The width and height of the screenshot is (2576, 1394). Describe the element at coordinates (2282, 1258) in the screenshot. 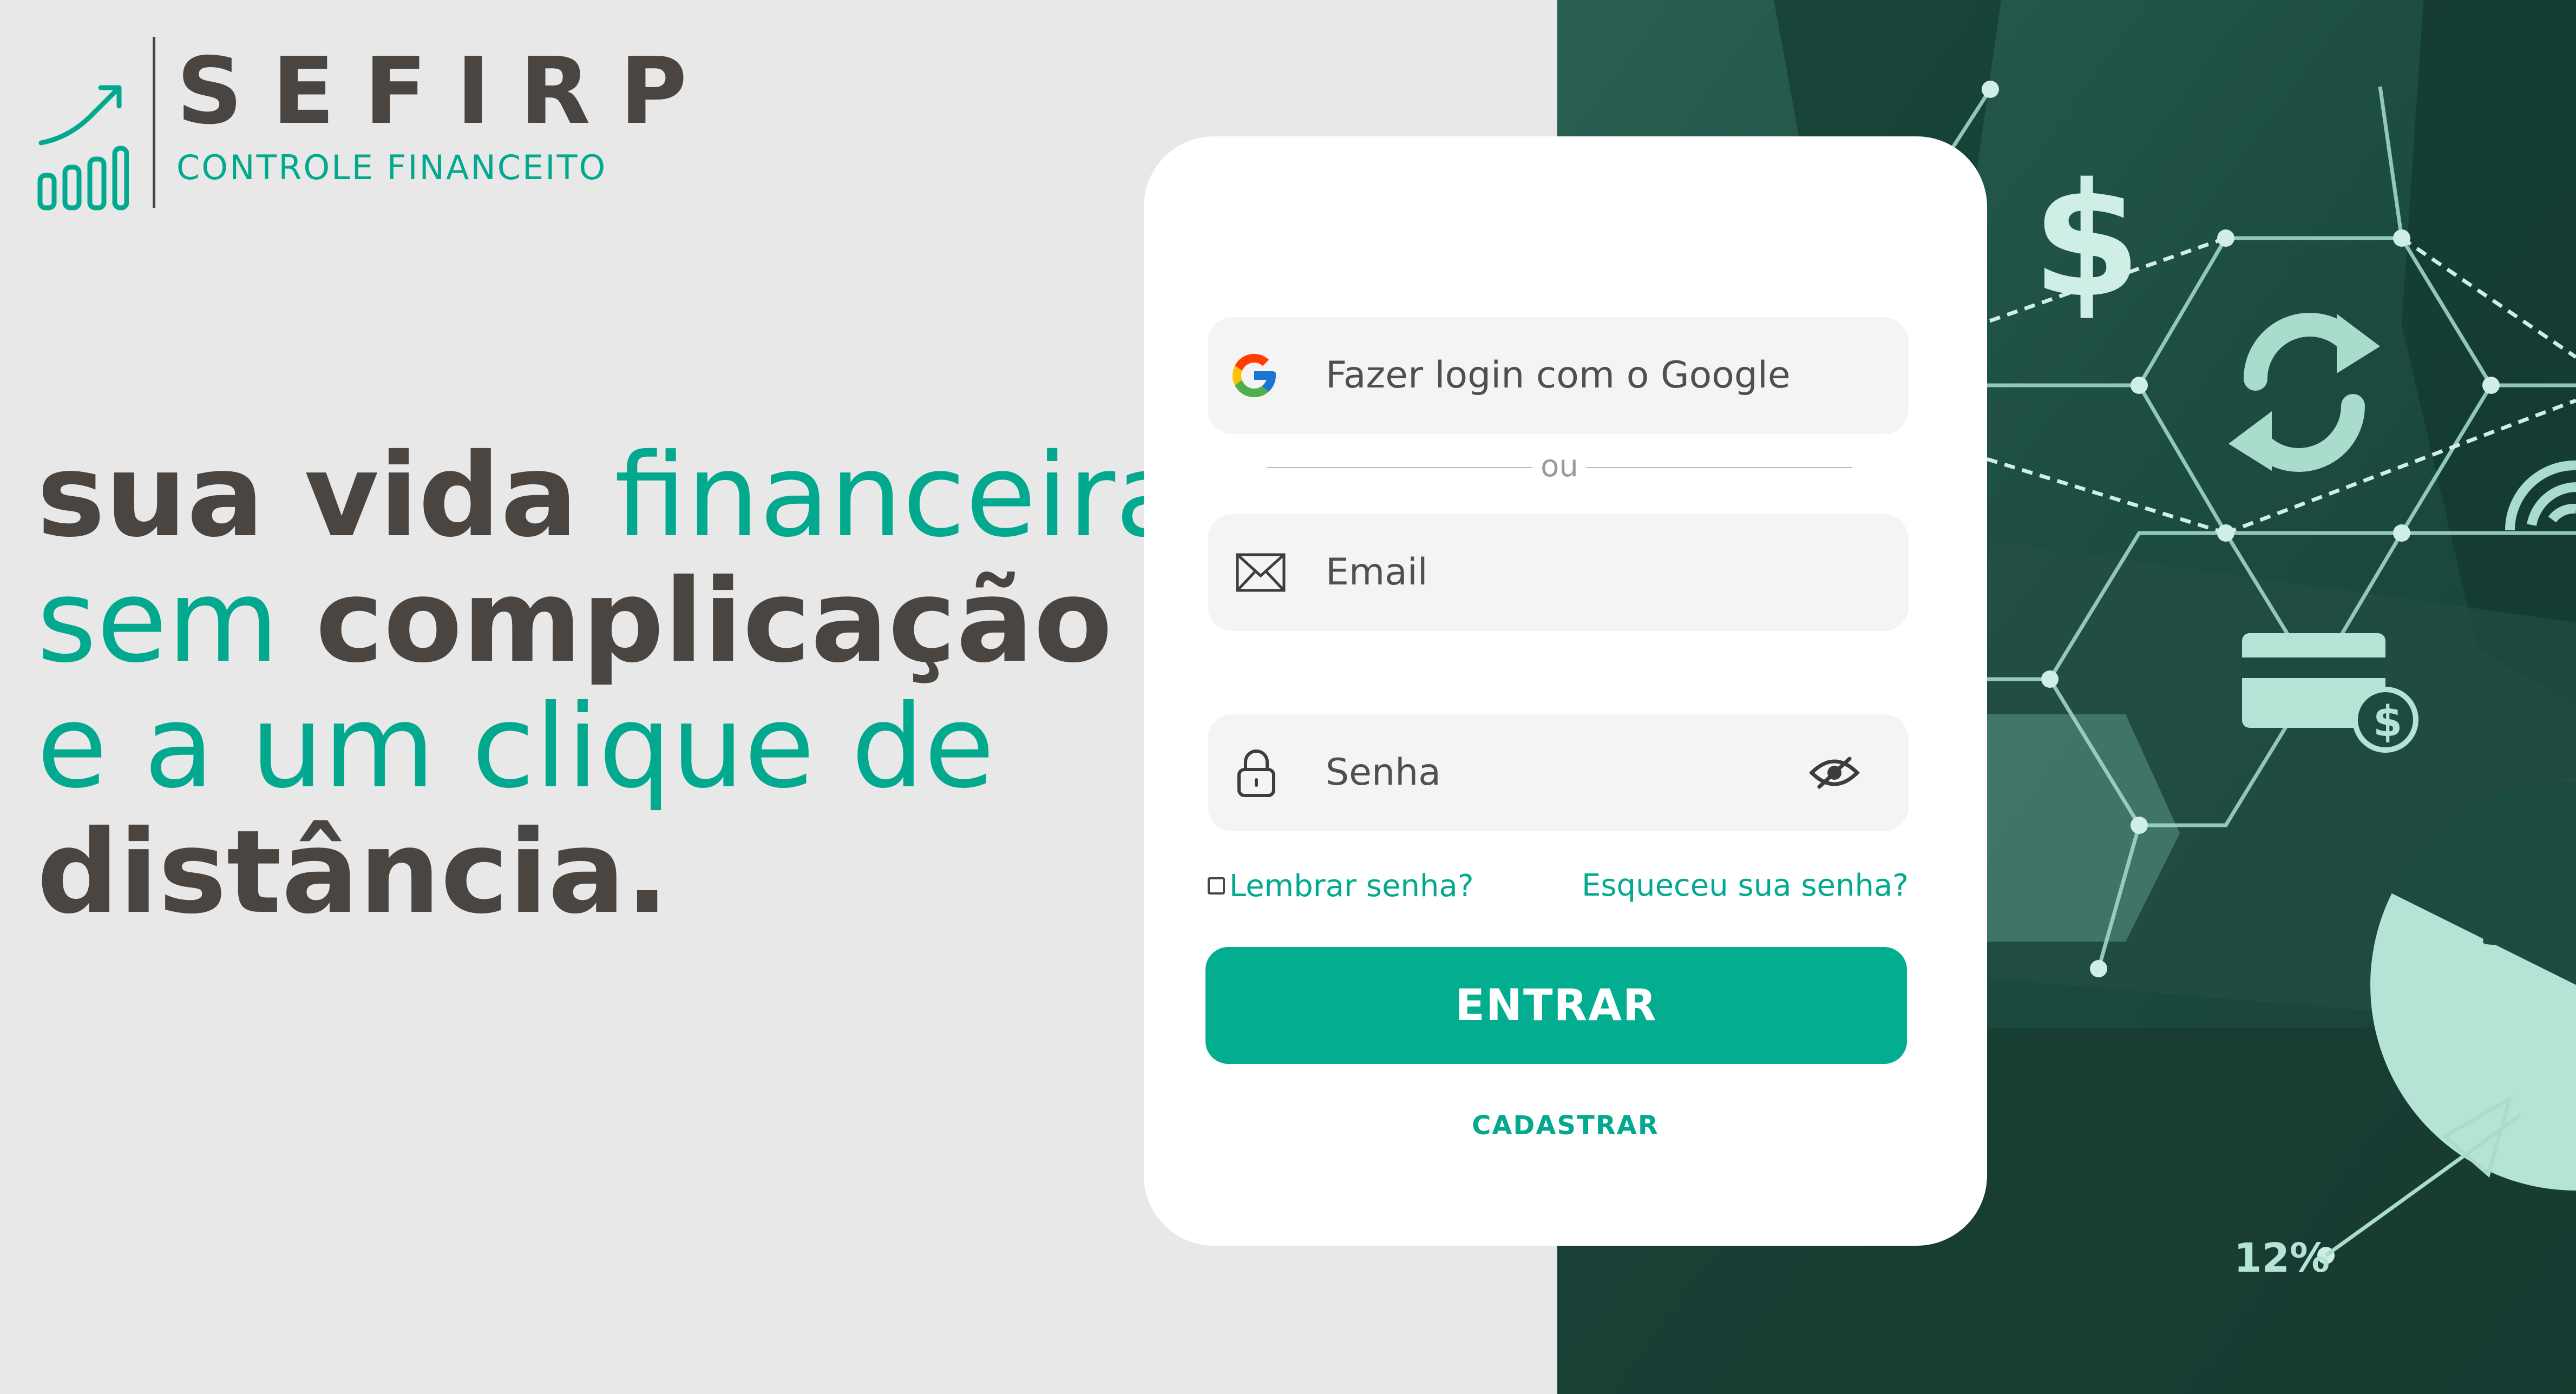

I see `stat-12-percent: 12%` at that location.